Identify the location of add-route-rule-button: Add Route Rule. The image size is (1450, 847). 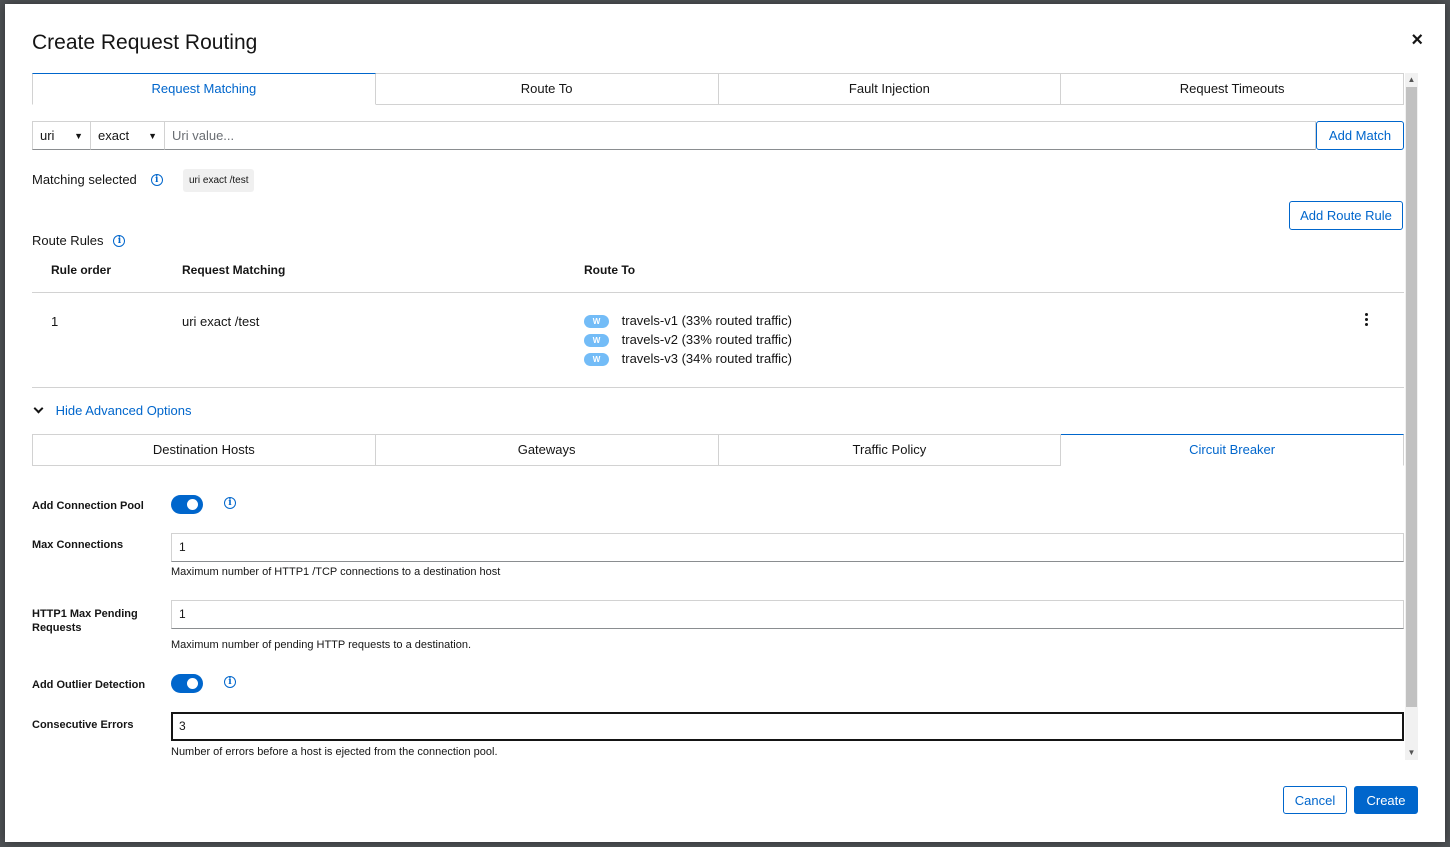
(1346, 215).